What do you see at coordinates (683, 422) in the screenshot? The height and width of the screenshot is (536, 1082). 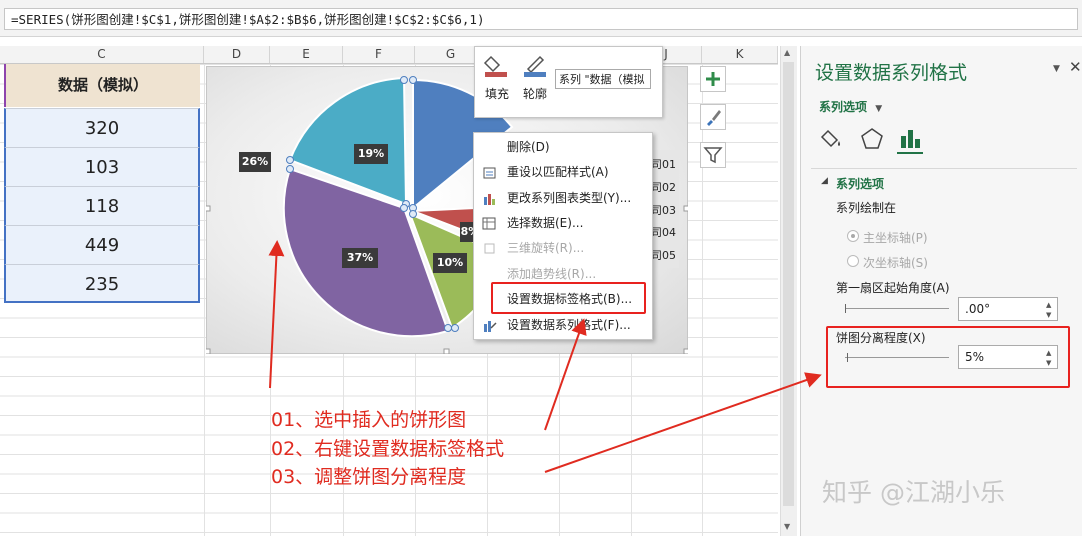 I see `arrow-to-pane` at bounding box center [683, 422].